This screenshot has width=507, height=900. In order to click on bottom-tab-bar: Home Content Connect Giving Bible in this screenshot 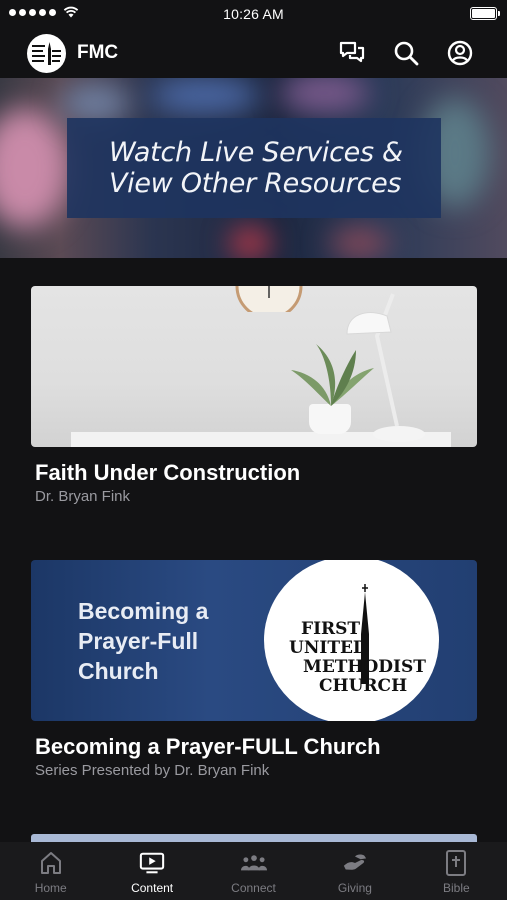, I will do `click(253, 871)`.